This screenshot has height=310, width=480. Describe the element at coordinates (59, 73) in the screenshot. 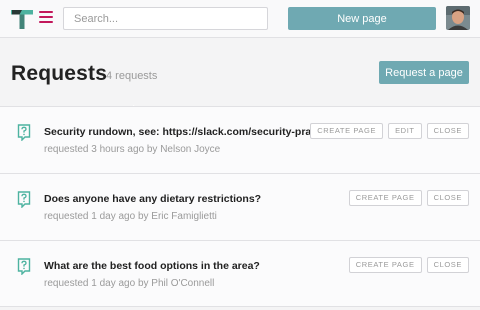

I see `page-title: Requests` at that location.